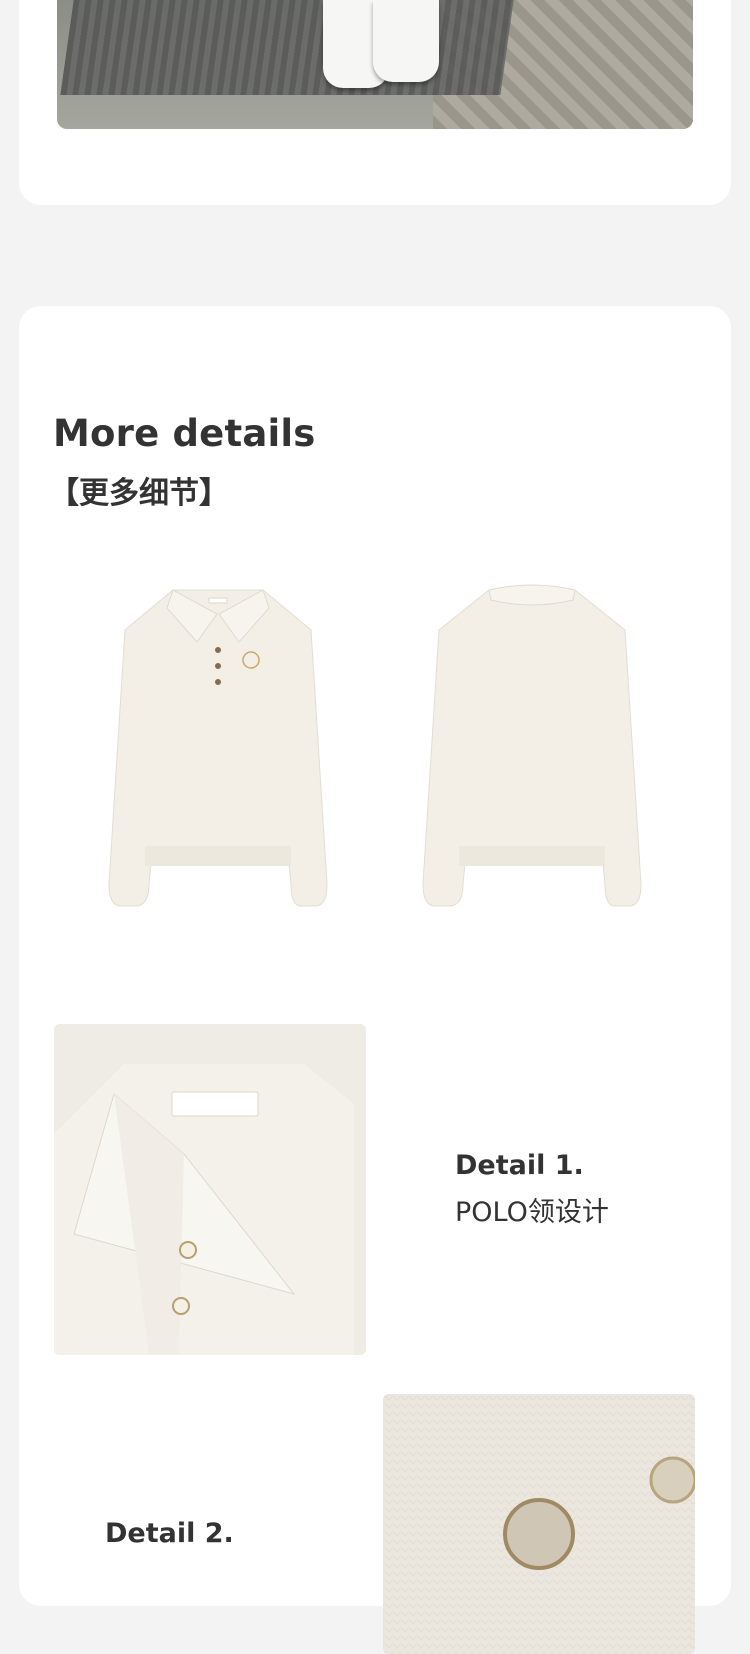 The width and height of the screenshot is (750, 1654). Describe the element at coordinates (532, 1212) in the screenshot. I see `detail-1-description: POLO领设计` at that location.